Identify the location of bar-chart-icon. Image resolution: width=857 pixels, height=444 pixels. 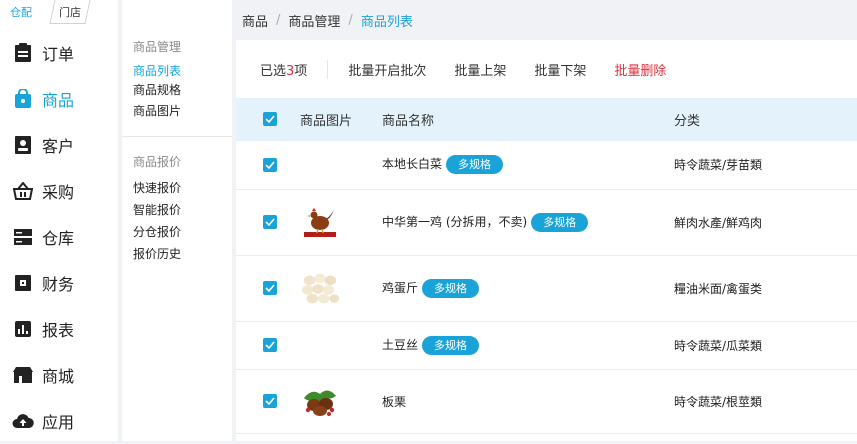
(23, 329).